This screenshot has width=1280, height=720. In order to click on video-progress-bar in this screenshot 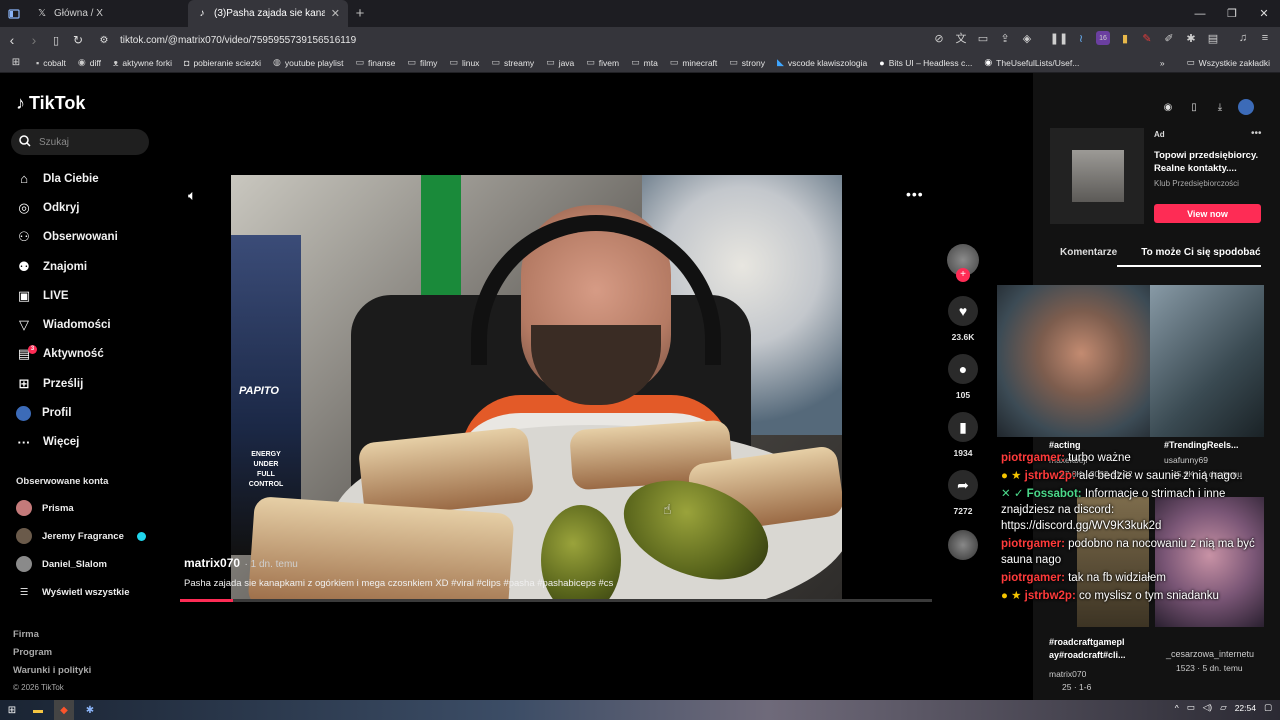, I will do `click(556, 600)`.